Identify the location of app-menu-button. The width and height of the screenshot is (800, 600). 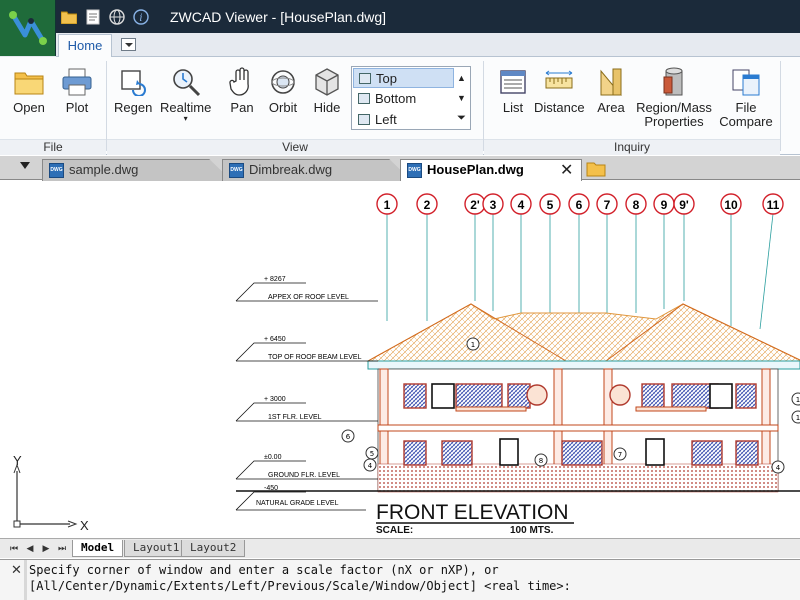
(28, 28).